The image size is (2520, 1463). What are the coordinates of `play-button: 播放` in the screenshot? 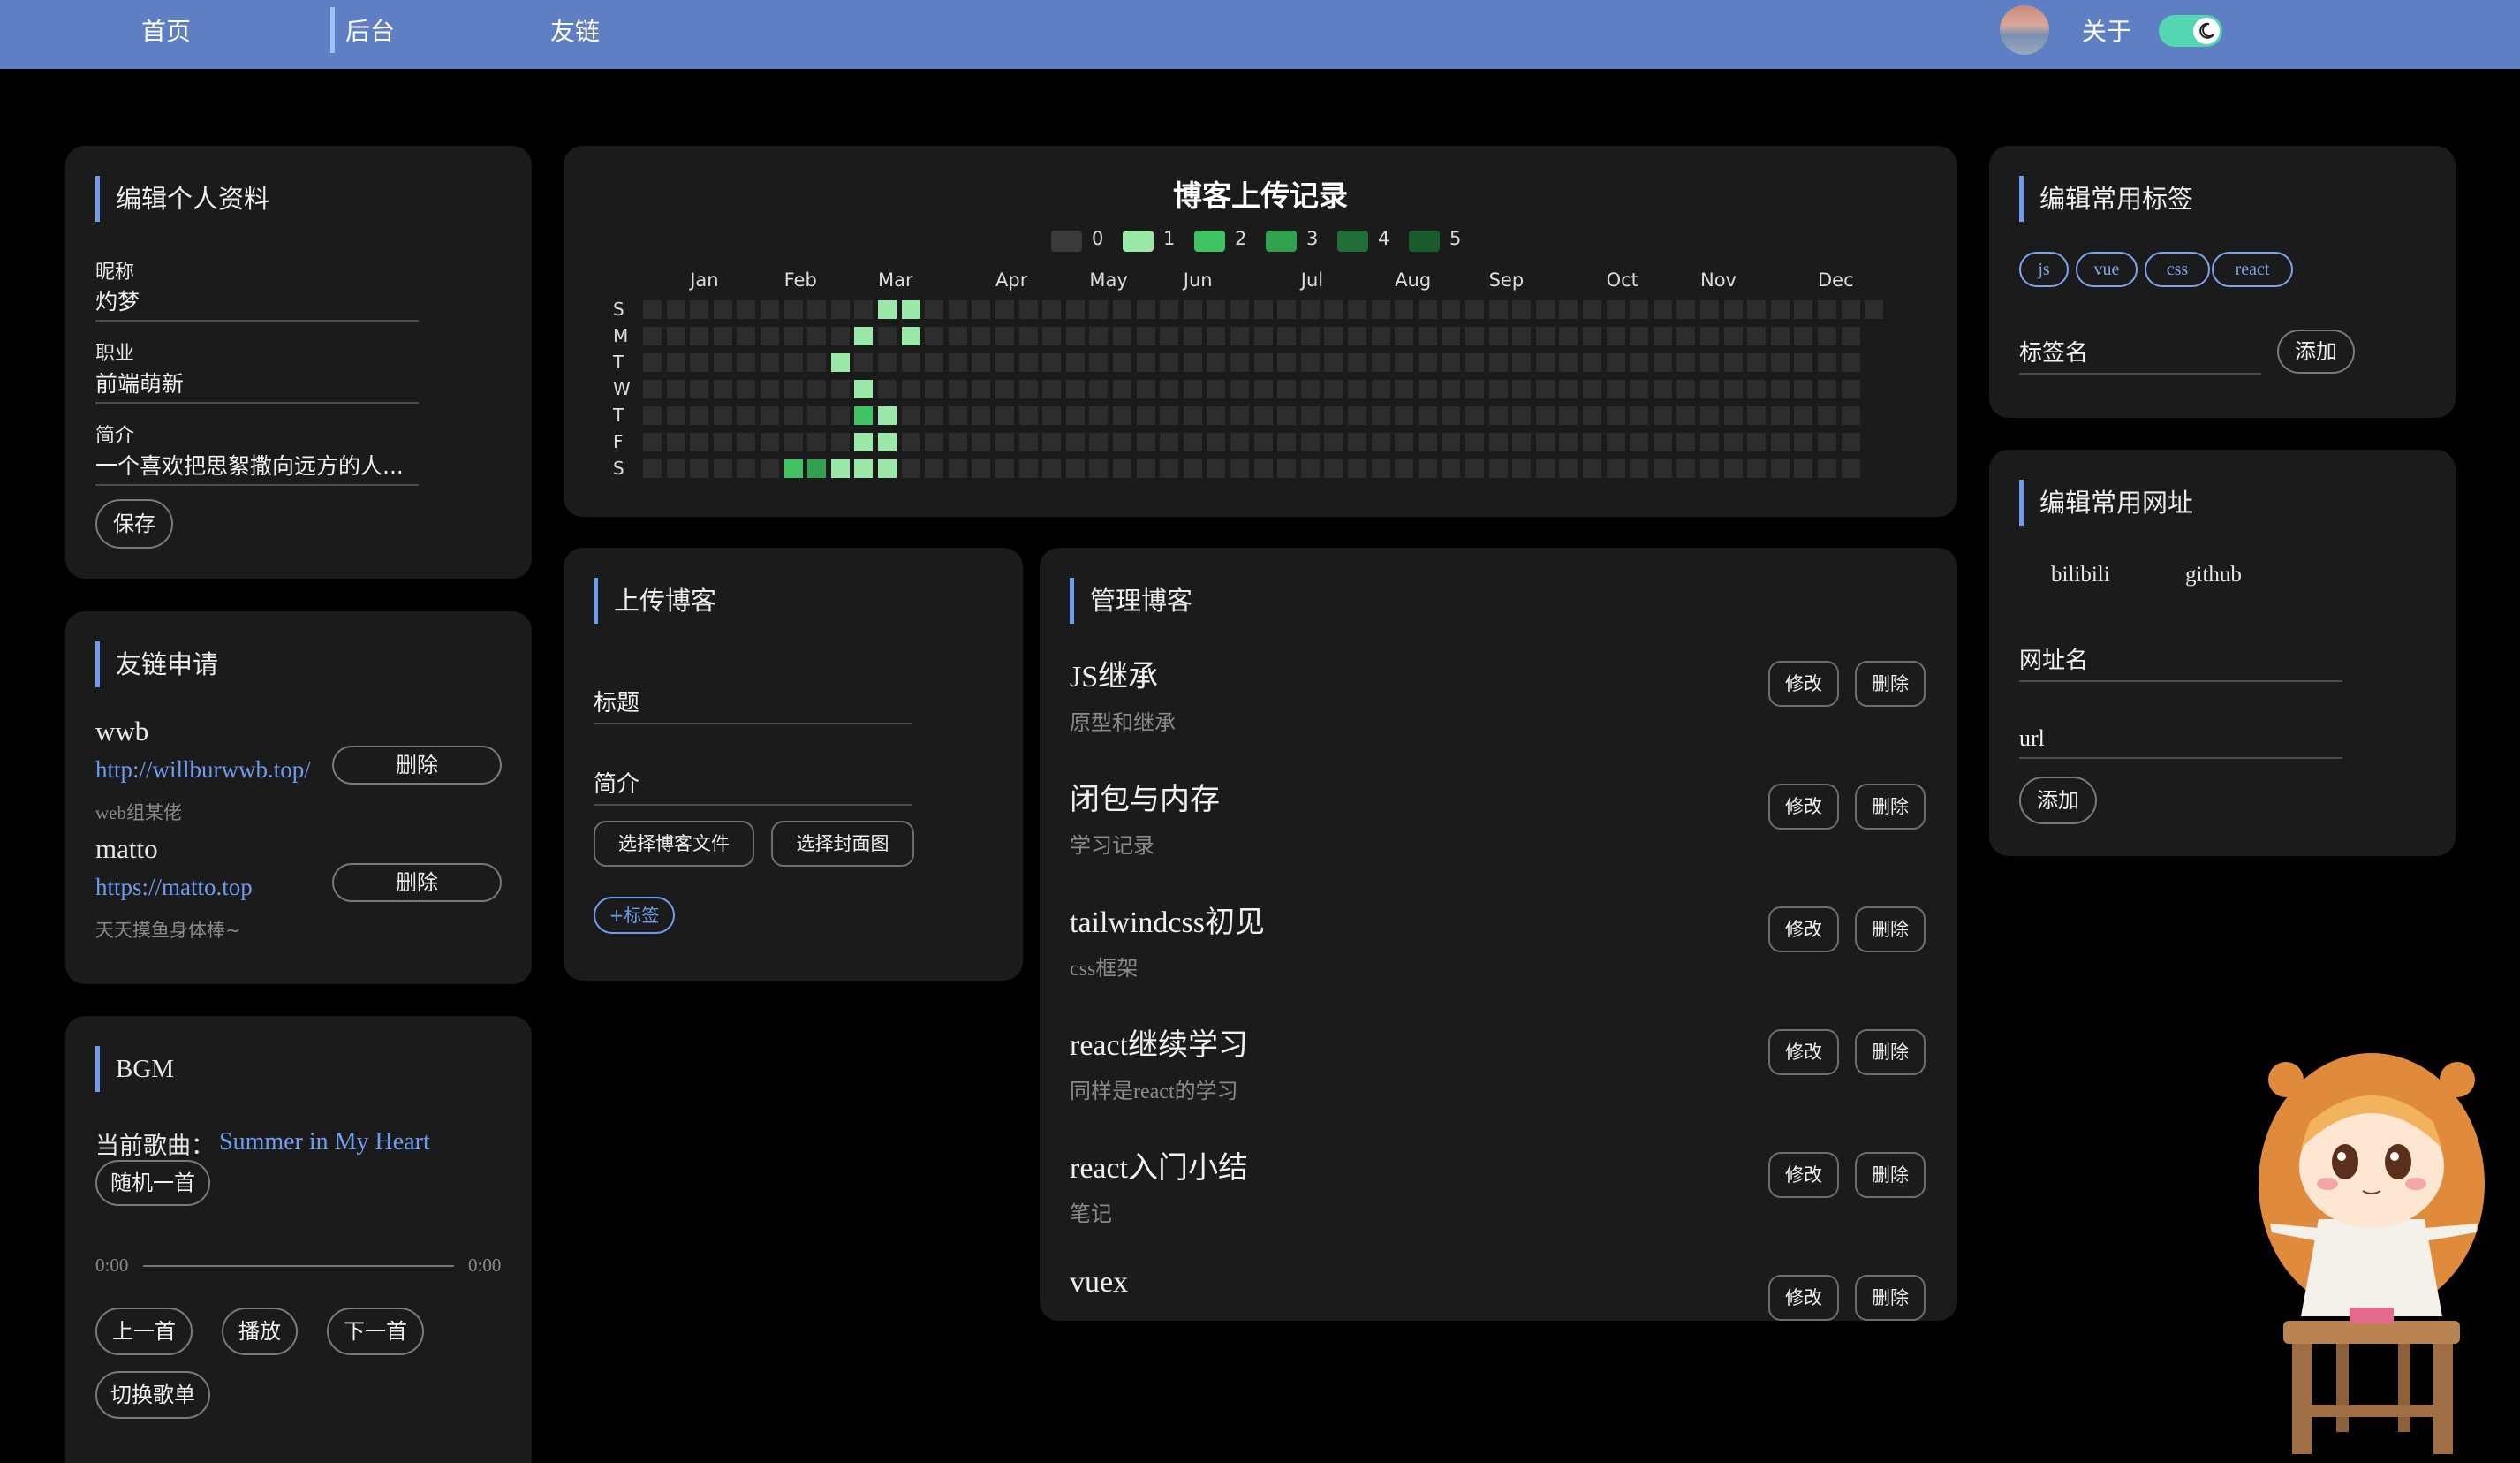 It's located at (260, 1332).